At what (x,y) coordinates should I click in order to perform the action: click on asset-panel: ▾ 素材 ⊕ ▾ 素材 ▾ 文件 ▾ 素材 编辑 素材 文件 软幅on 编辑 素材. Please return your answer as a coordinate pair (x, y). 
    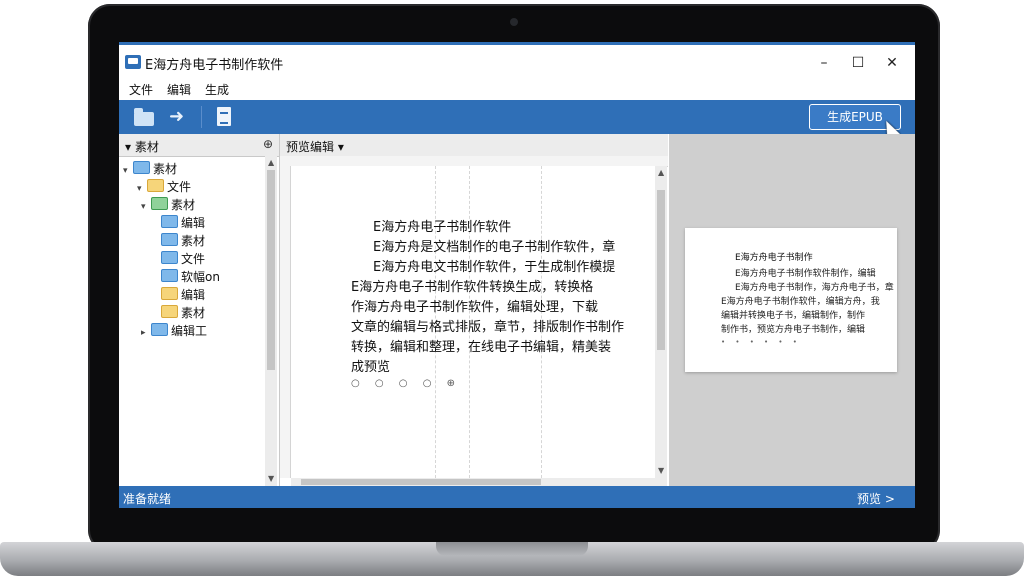
    Looking at the image, I should click on (199, 310).